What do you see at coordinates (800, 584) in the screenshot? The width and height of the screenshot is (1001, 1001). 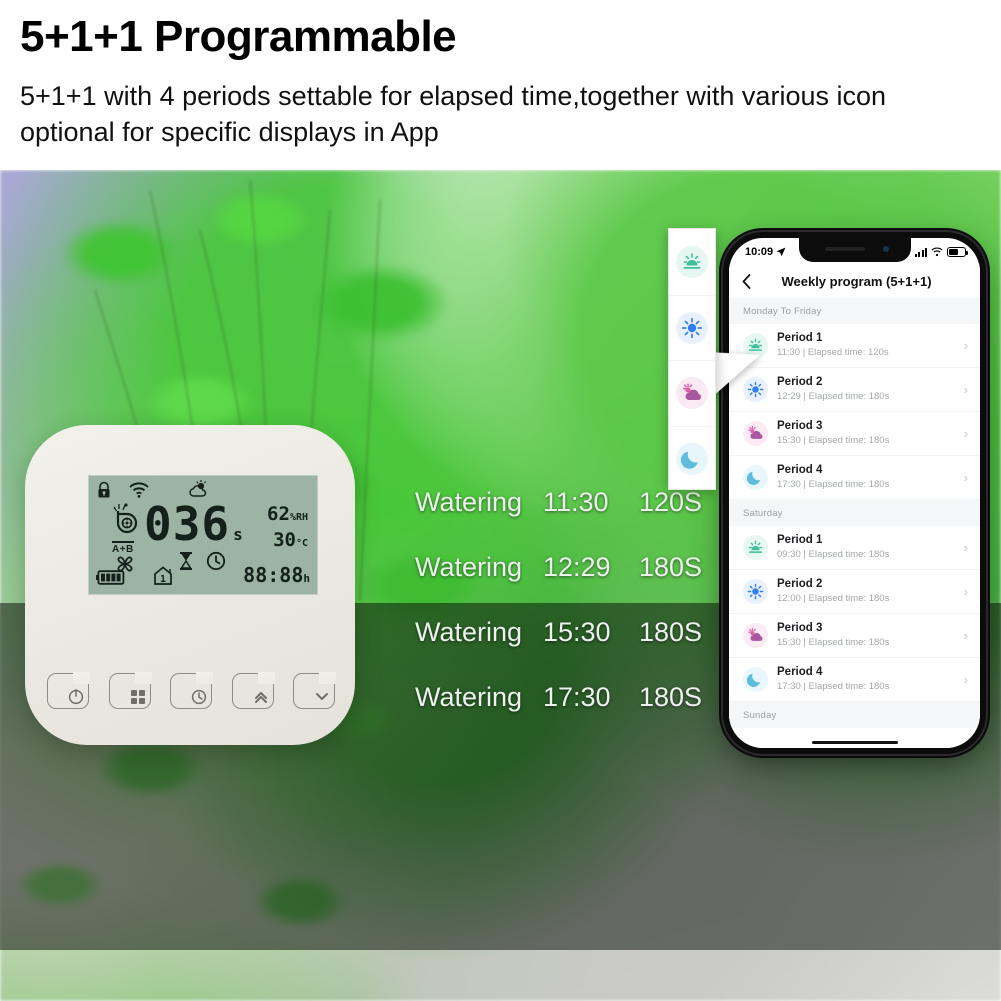 I see `period-title: Period 2` at bounding box center [800, 584].